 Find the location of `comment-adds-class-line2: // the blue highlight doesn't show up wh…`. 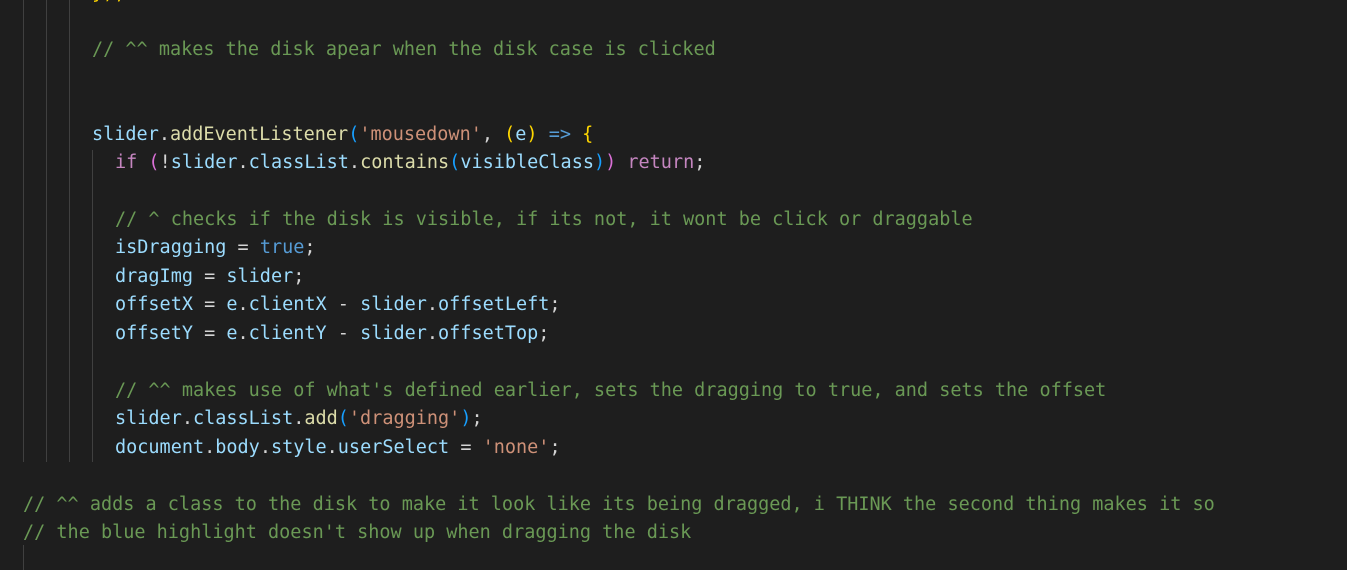

comment-adds-class-line2: // the blue highlight doesn't show up wh… is located at coordinates (357, 532).